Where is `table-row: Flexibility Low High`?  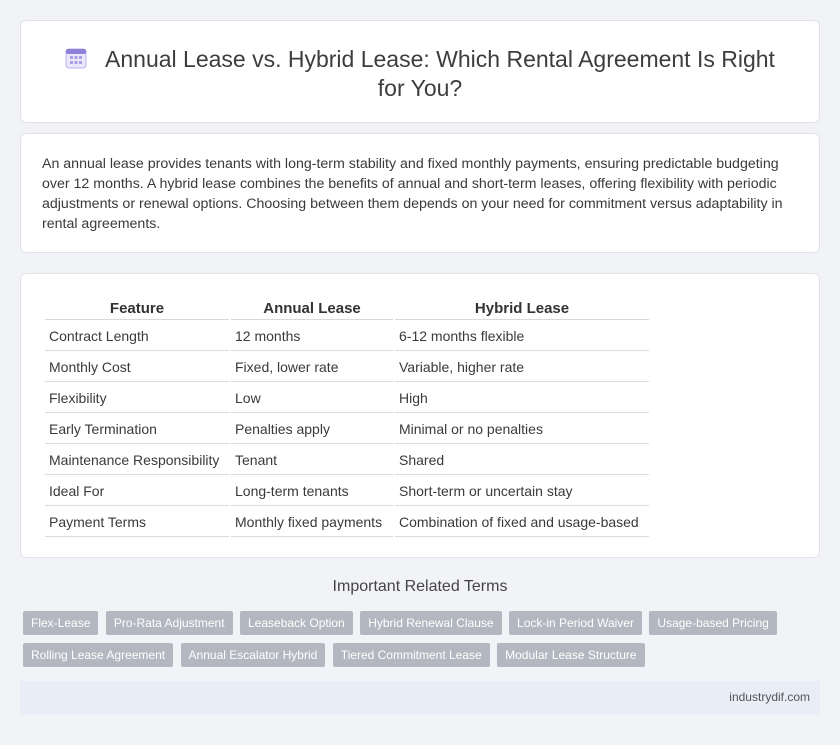 table-row: Flexibility Low High is located at coordinates (347, 398).